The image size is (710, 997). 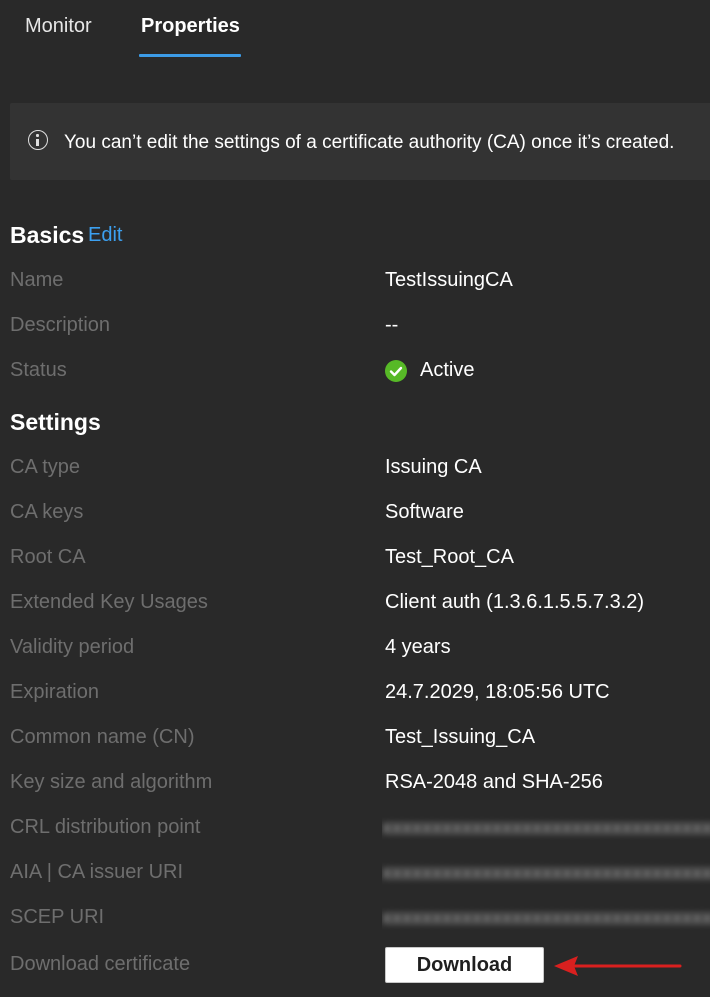 I want to click on property-label: Extended Key Usages, so click(x=109, y=602).